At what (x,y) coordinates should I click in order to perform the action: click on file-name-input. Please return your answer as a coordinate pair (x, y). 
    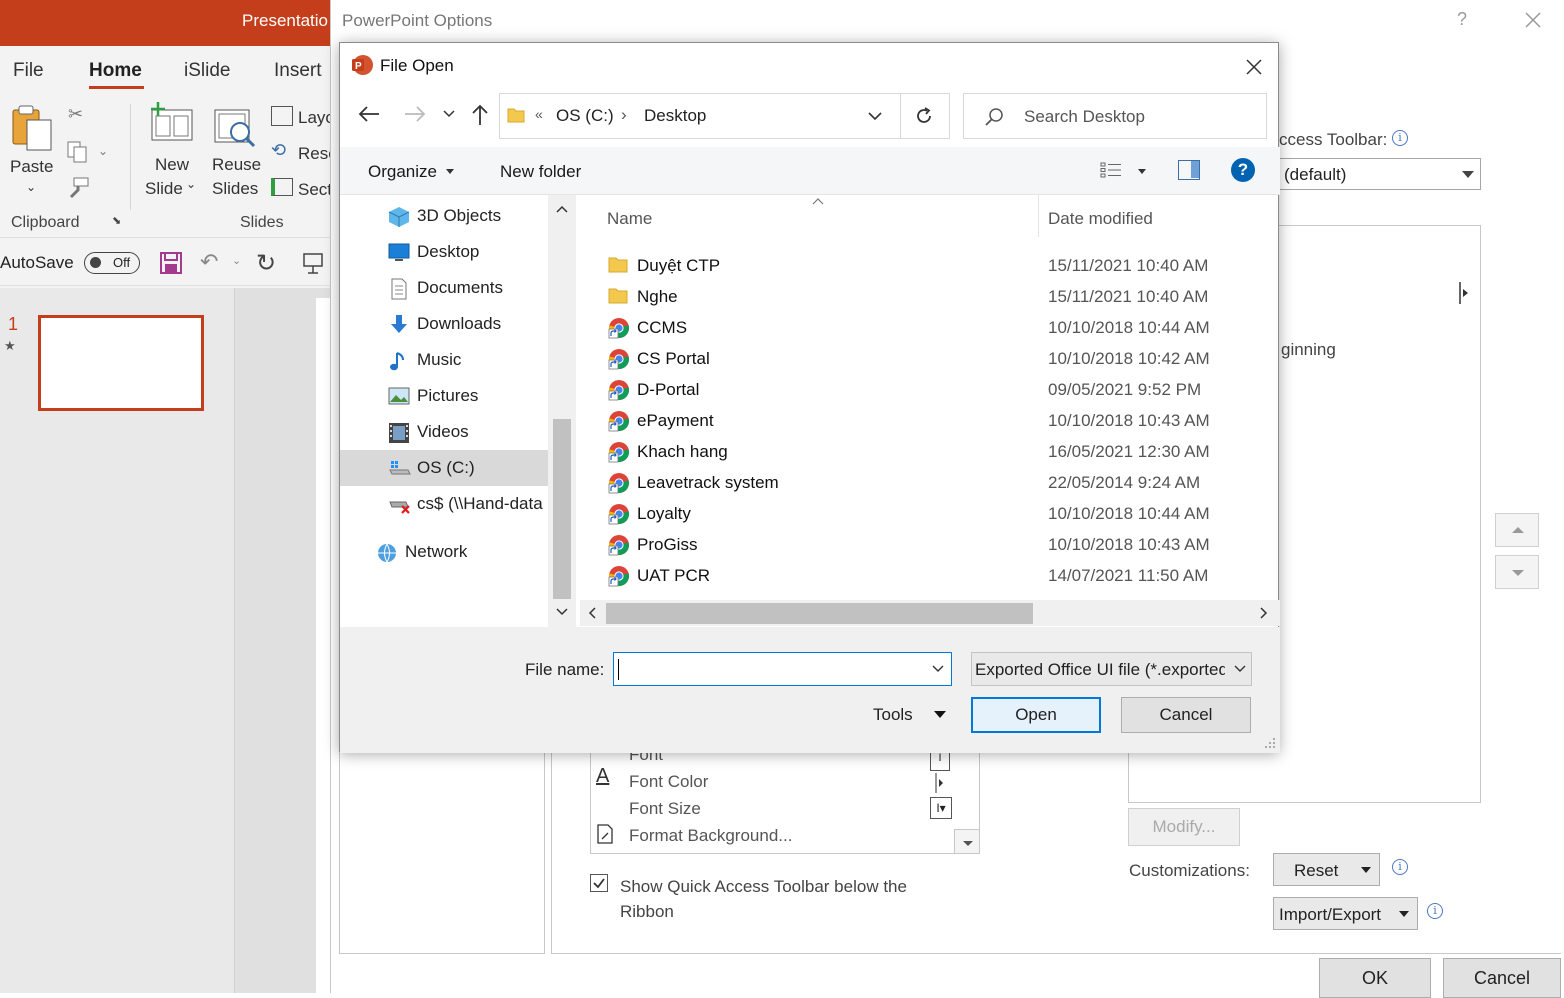
    Looking at the image, I should click on (782, 669).